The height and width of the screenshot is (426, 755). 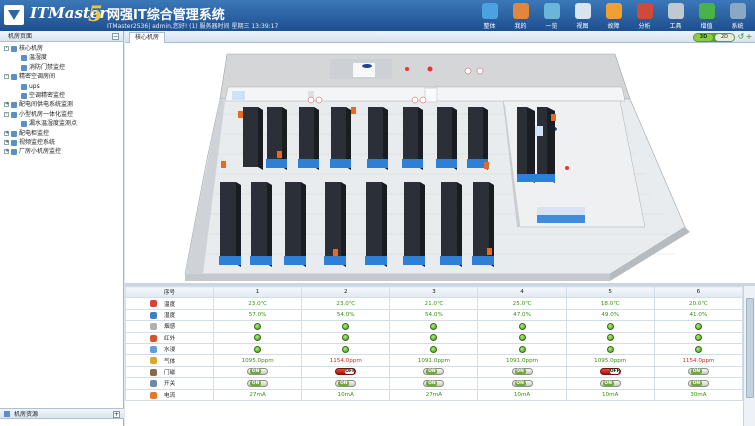 What do you see at coordinates (346, 292) in the screenshot?
I see `column-header: 2` at bounding box center [346, 292].